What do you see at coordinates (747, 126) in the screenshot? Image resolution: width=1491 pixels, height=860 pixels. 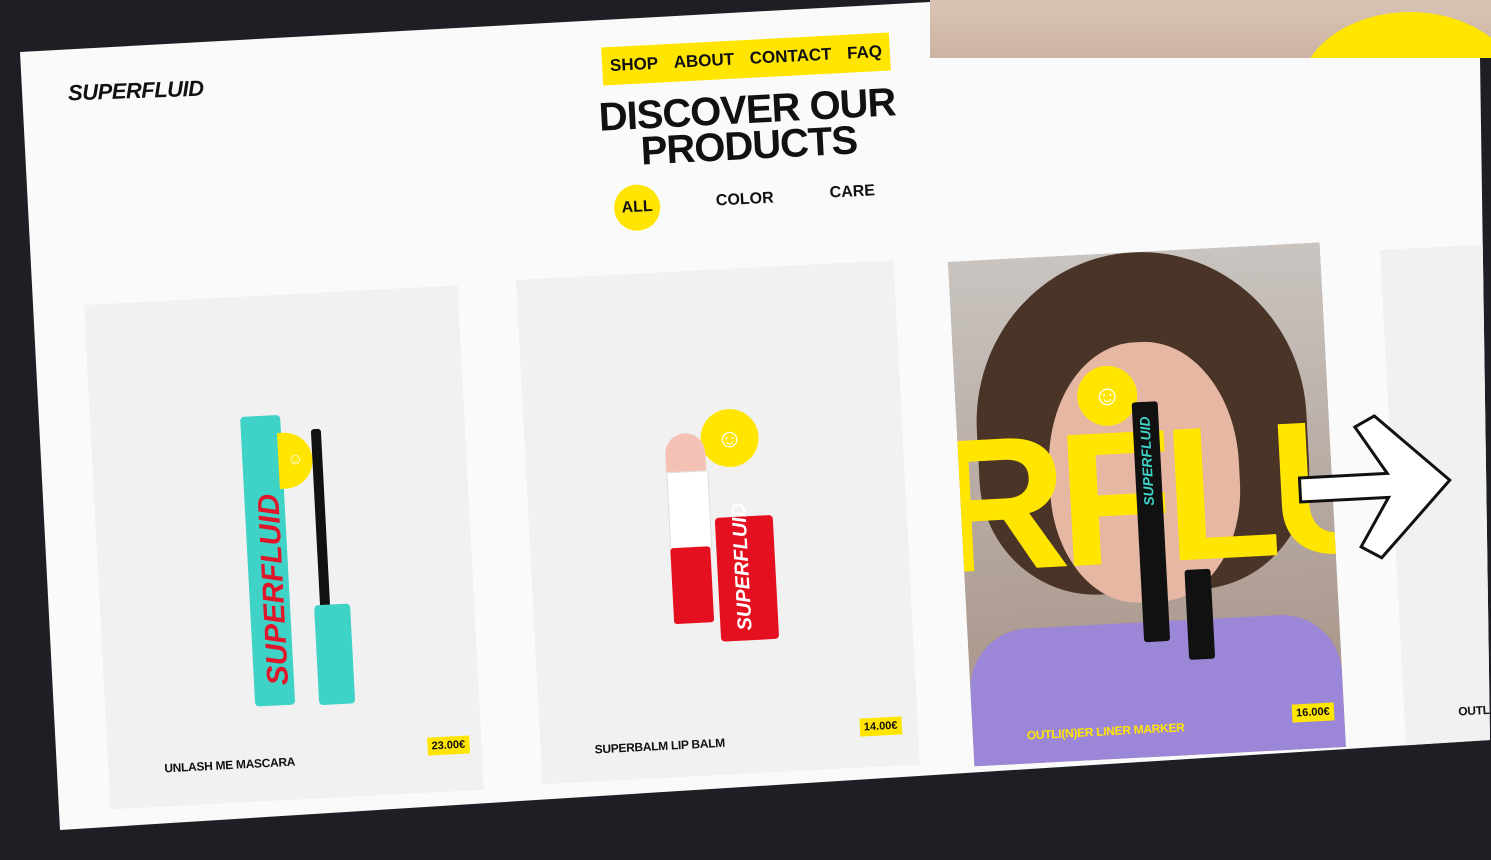 I see `page-title: DISCOVER OUR PRODUCTS` at bounding box center [747, 126].